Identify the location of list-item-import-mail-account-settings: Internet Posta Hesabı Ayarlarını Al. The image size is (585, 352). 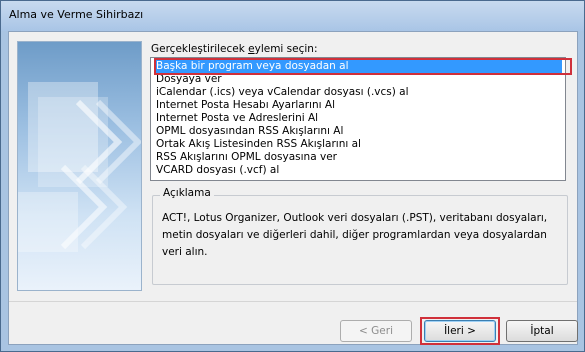
(244, 105).